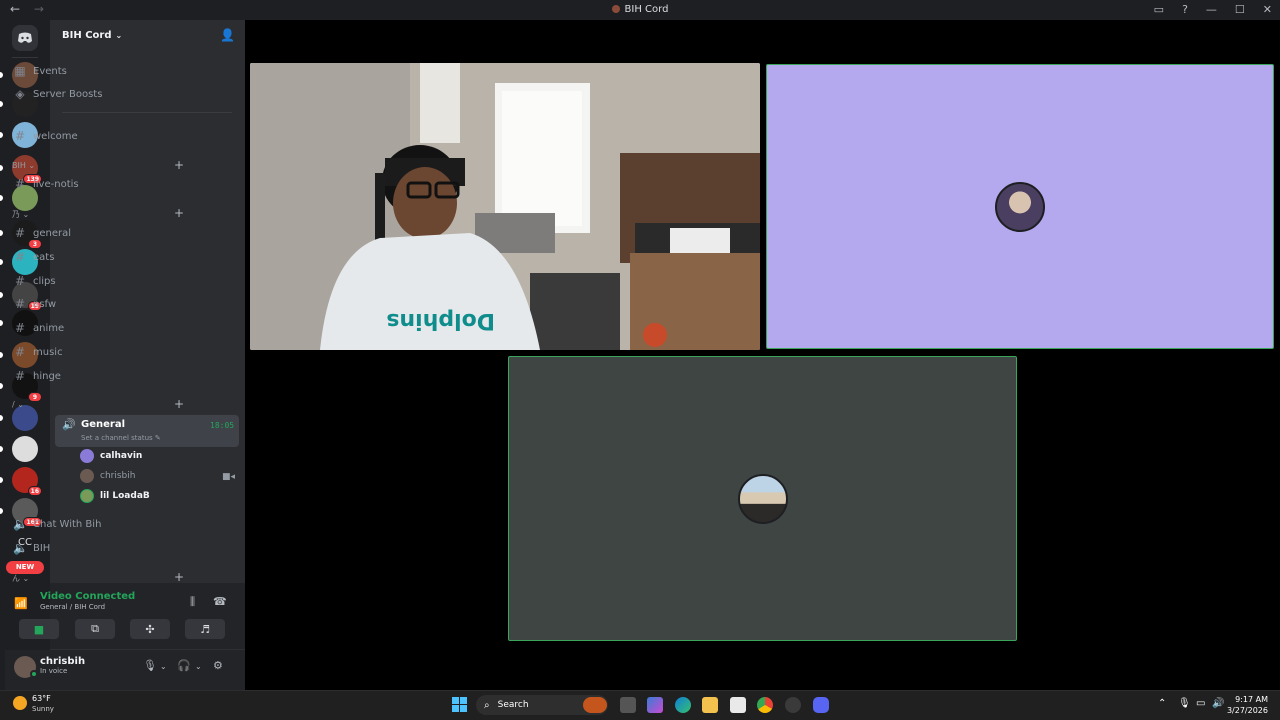  What do you see at coordinates (1251, 699) in the screenshot?
I see `clock-time: 9:17 AM` at bounding box center [1251, 699].